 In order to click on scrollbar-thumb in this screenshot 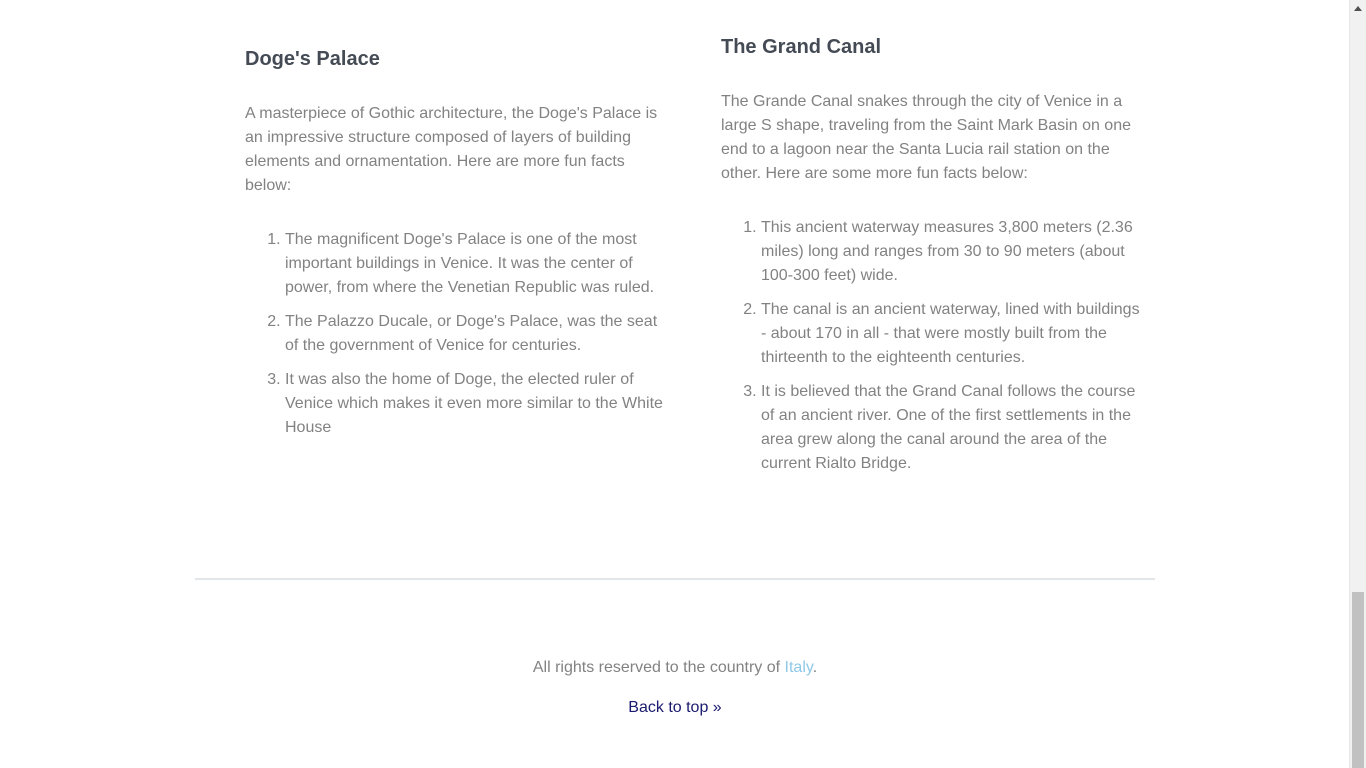, I will do `click(1358, 680)`.